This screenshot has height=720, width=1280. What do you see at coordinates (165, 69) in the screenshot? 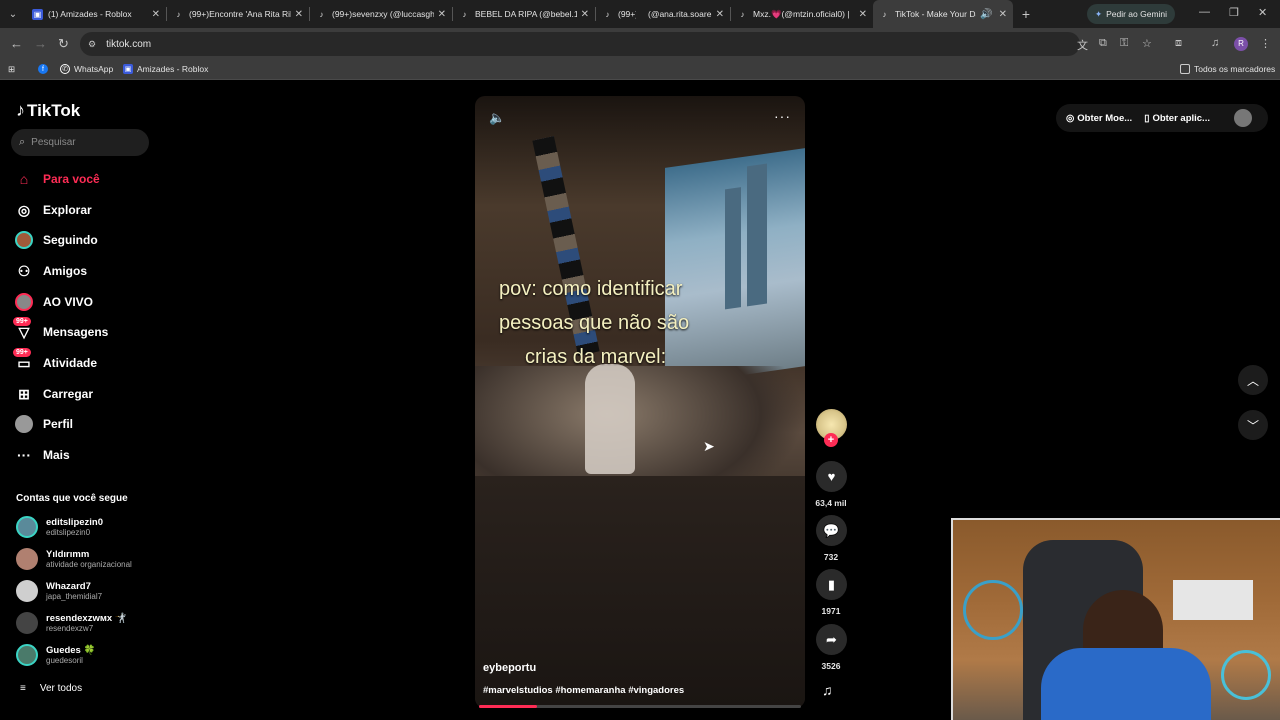
I see `bookmark-roblox: ▣ Amizades - Roblox` at bounding box center [165, 69].